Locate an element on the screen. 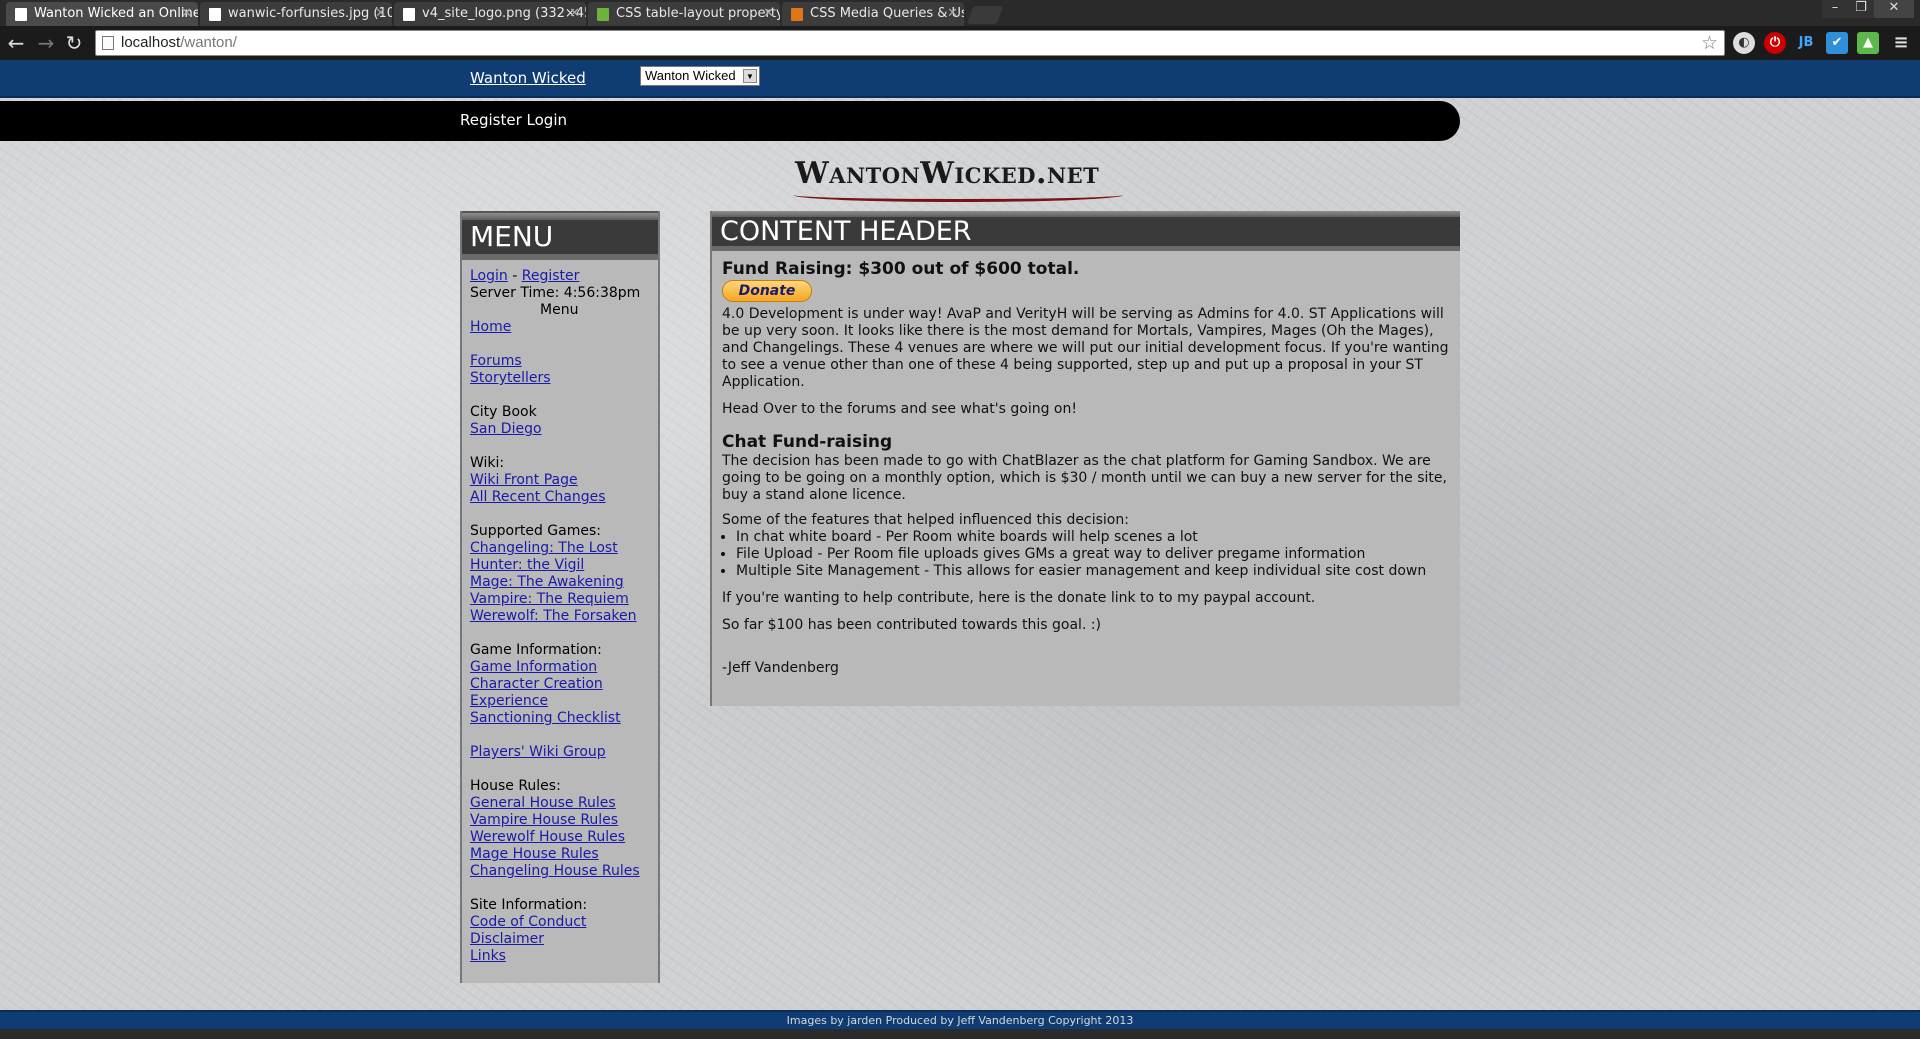 Image resolution: width=1920 pixels, height=1039 pixels. menu-game-link: Mage: The Awakening is located at coordinates (560, 582).